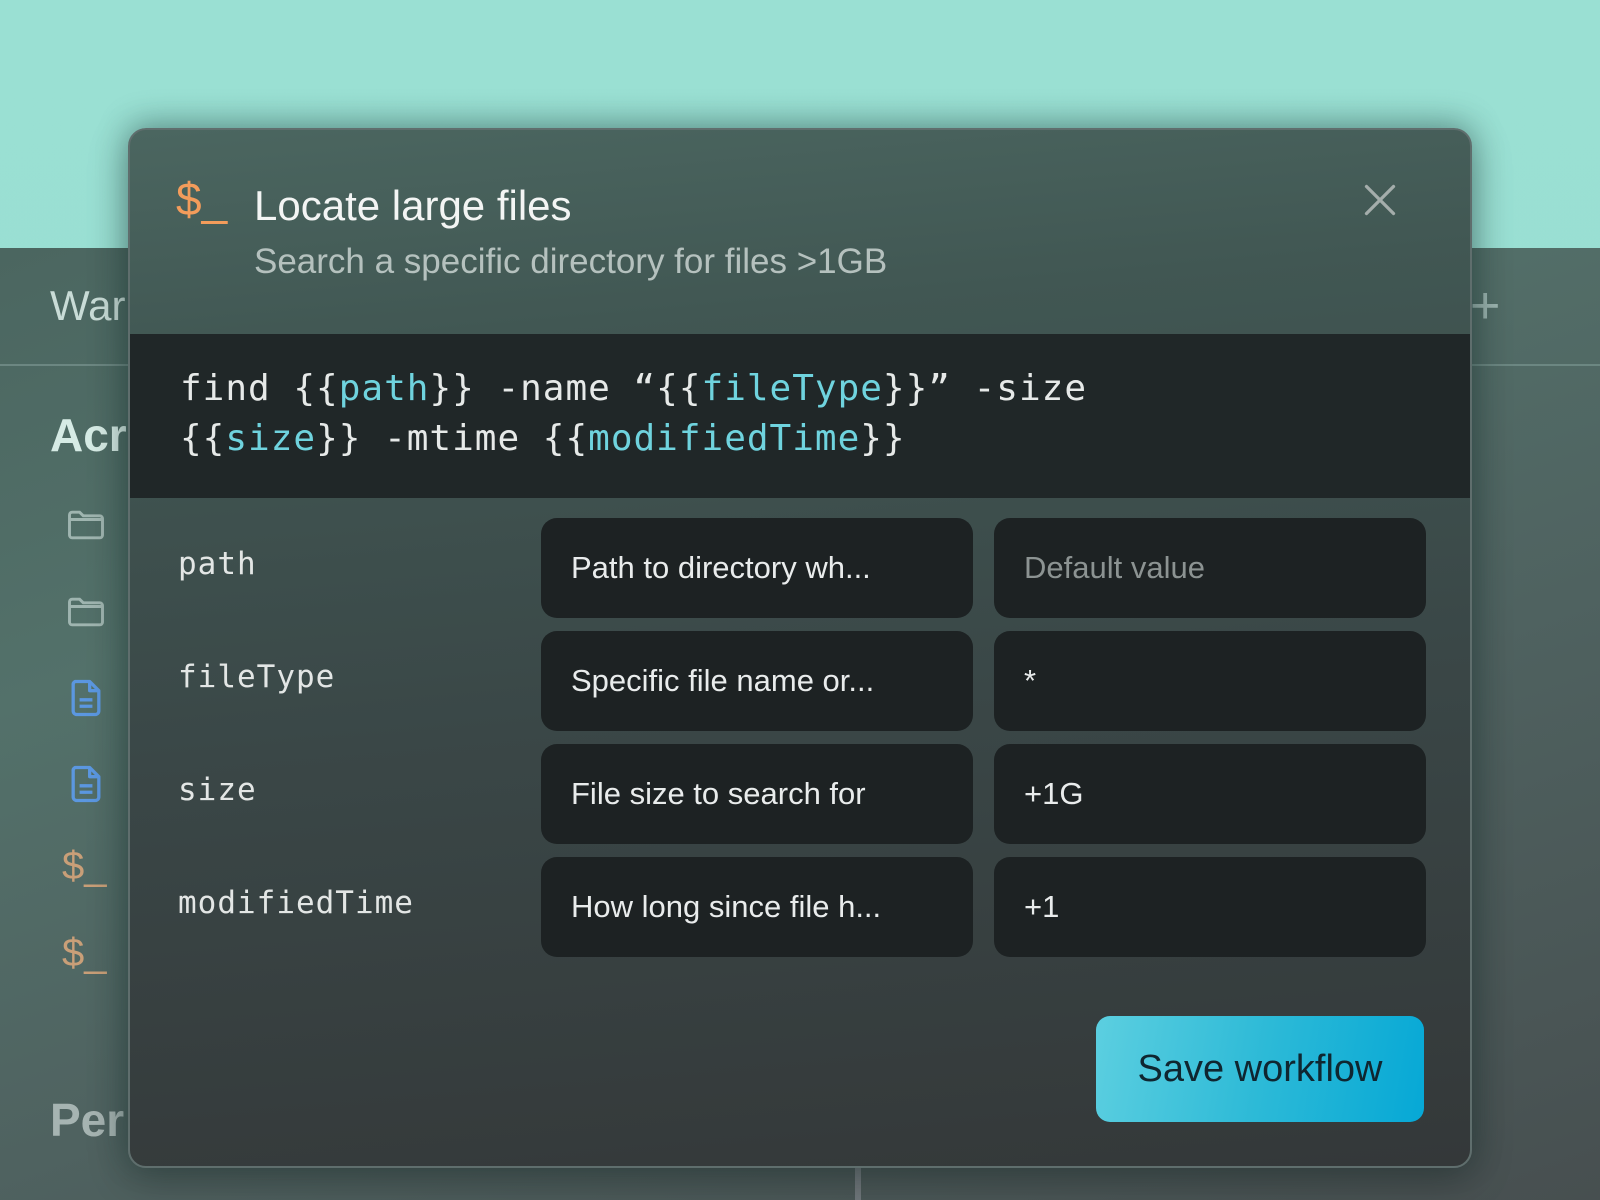 The height and width of the screenshot is (1200, 1600). Describe the element at coordinates (1260, 1069) in the screenshot. I see `save-workflow-button: Save workflow` at that location.